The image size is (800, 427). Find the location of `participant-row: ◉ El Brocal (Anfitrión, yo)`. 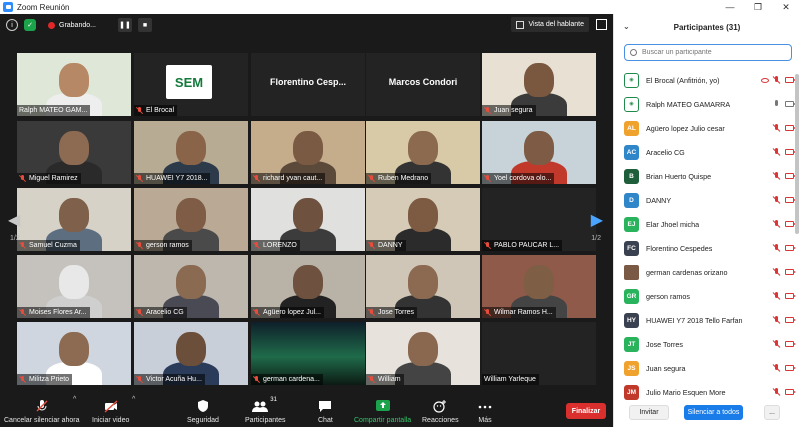

participant-row: ◉ El Brocal (Anfitrión, yo) is located at coordinates (705, 80).